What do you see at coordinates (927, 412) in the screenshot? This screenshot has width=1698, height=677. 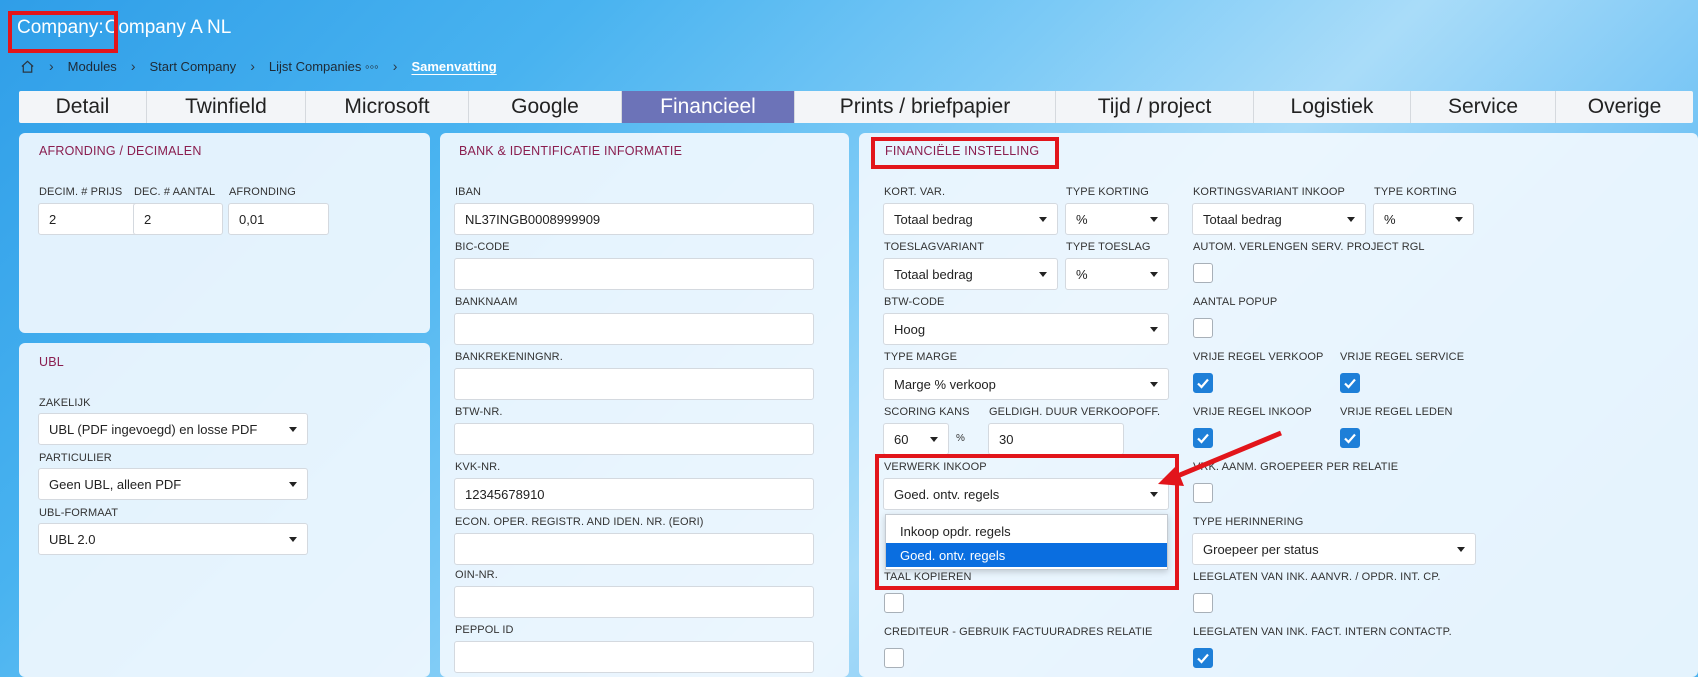 I see `scoring-kans-label: SCORING KANS` at bounding box center [927, 412].